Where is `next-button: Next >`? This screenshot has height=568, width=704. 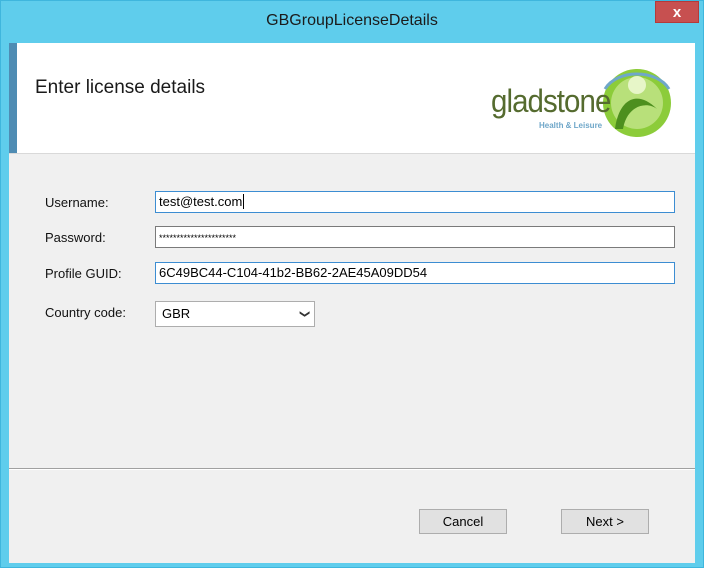
next-button: Next > is located at coordinates (605, 521).